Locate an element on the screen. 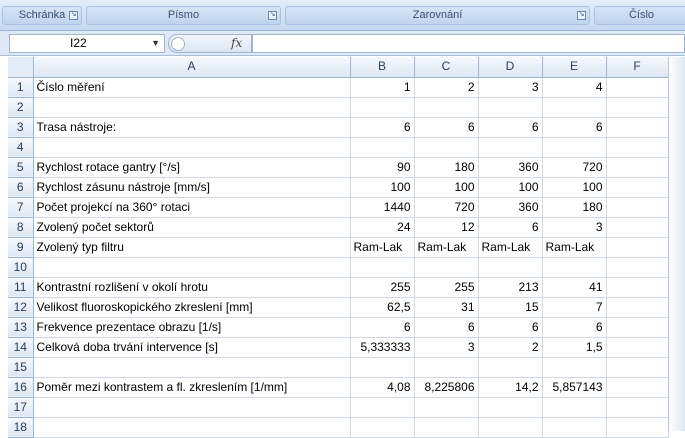 Image resolution: width=685 pixels, height=438 pixels. row-header: 7 is located at coordinates (21, 207).